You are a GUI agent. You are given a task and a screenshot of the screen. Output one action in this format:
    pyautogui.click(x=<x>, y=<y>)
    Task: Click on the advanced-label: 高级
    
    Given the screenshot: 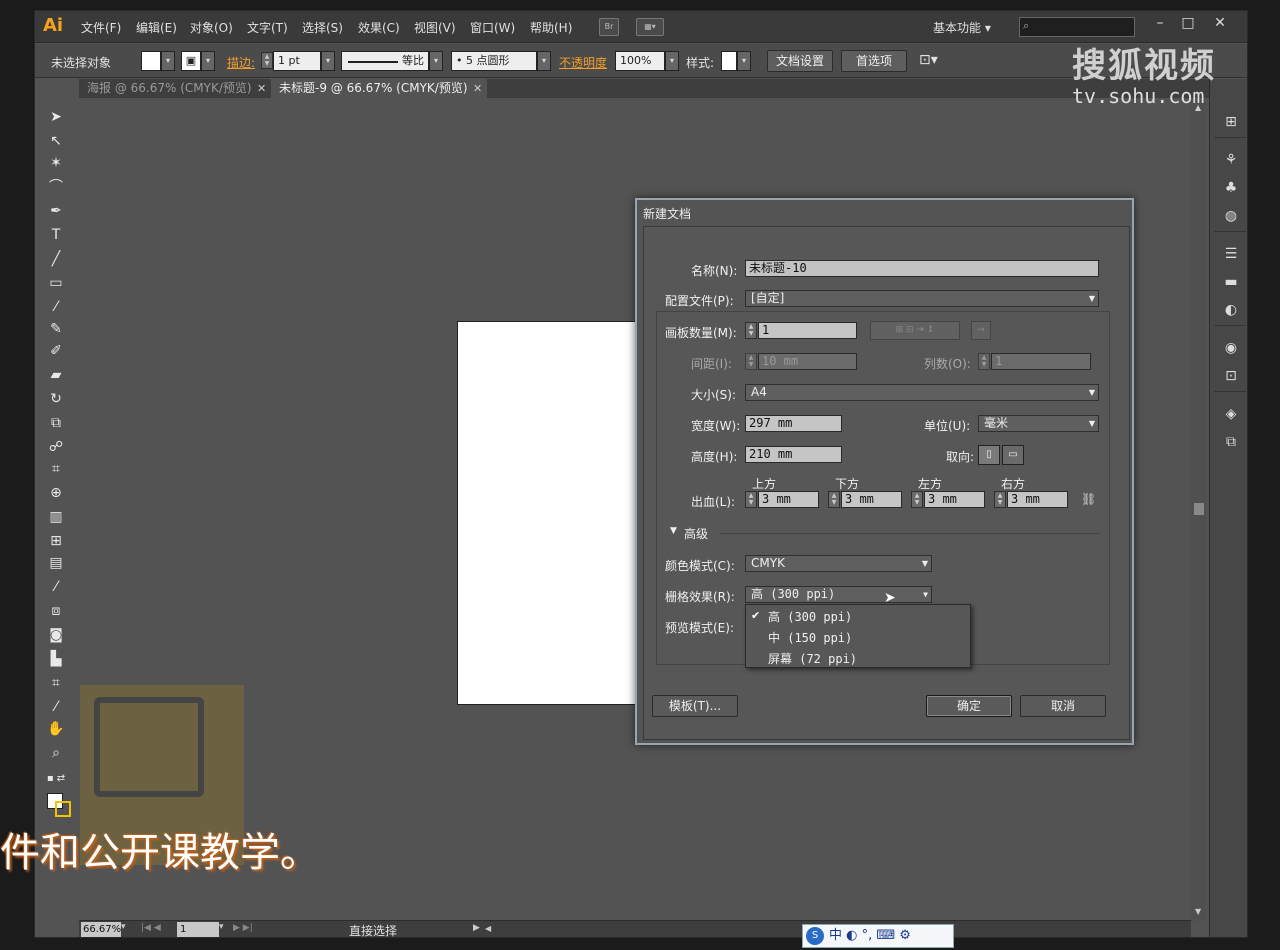 What is the action you would take?
    pyautogui.click(x=696, y=533)
    